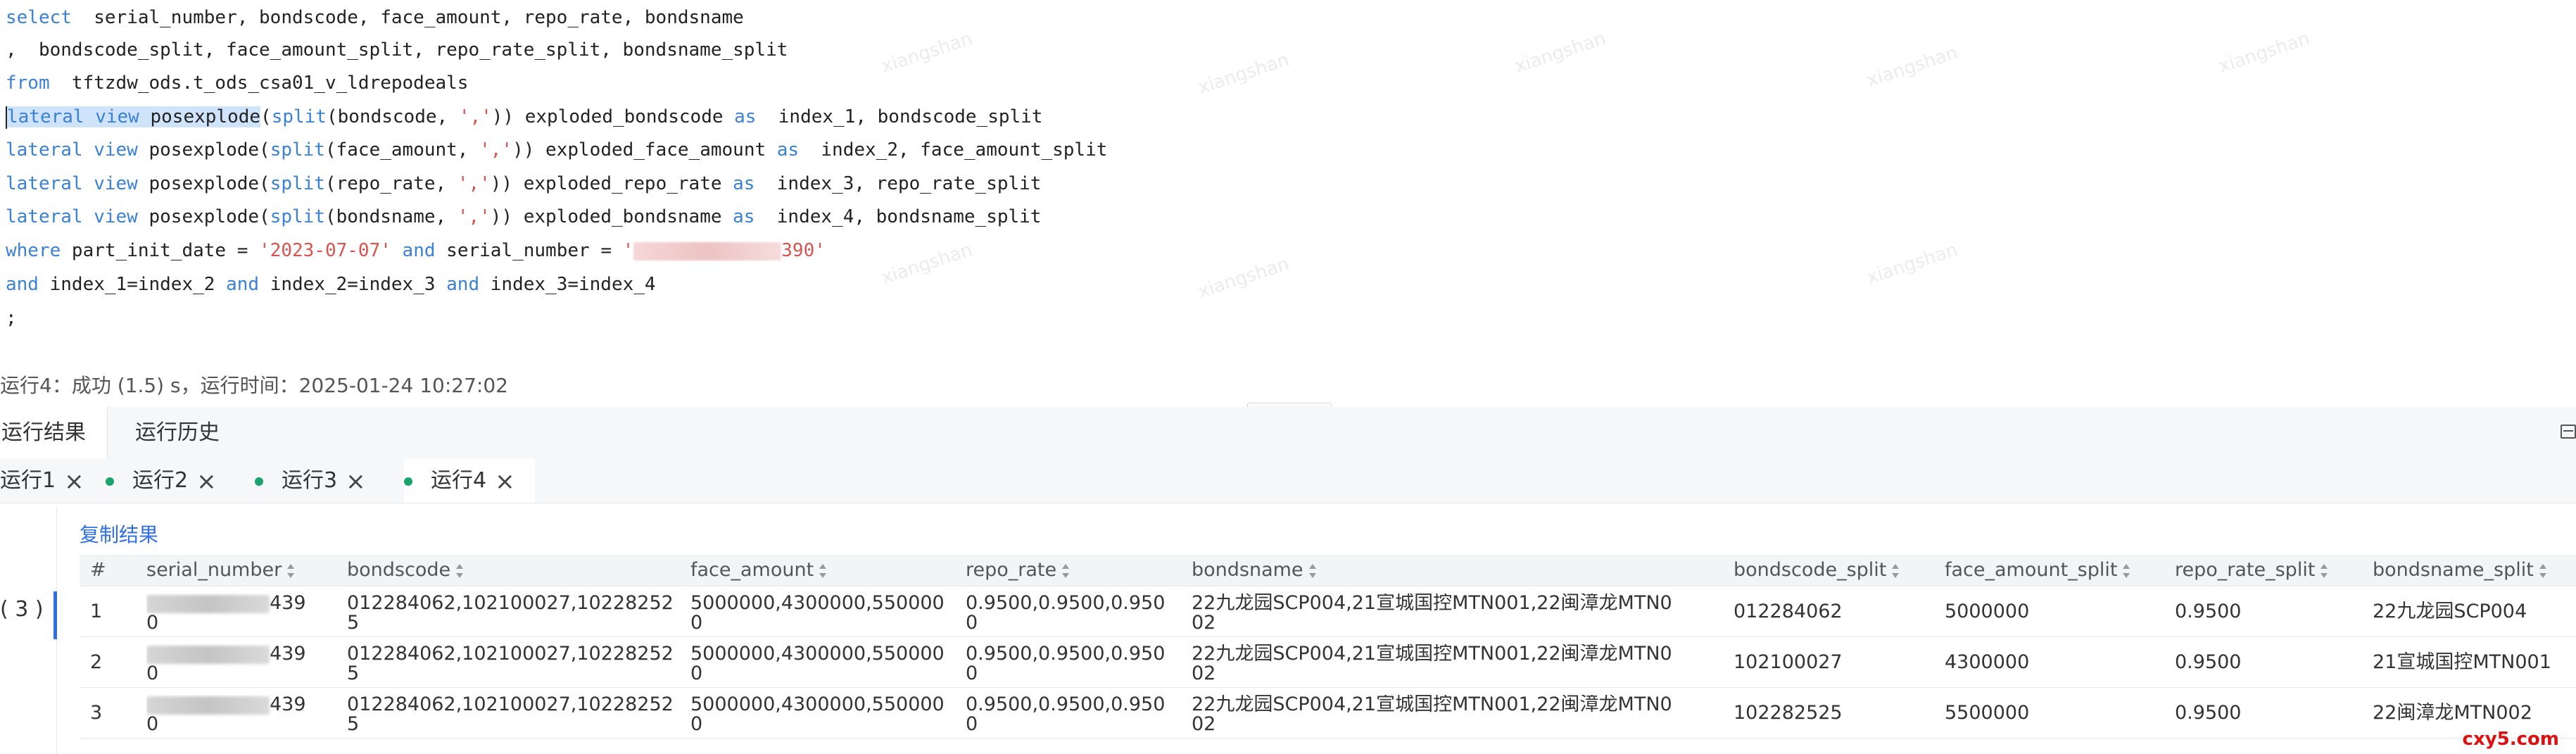 The width and height of the screenshot is (2576, 754). I want to click on panel-toggle-icon, so click(2568, 432).